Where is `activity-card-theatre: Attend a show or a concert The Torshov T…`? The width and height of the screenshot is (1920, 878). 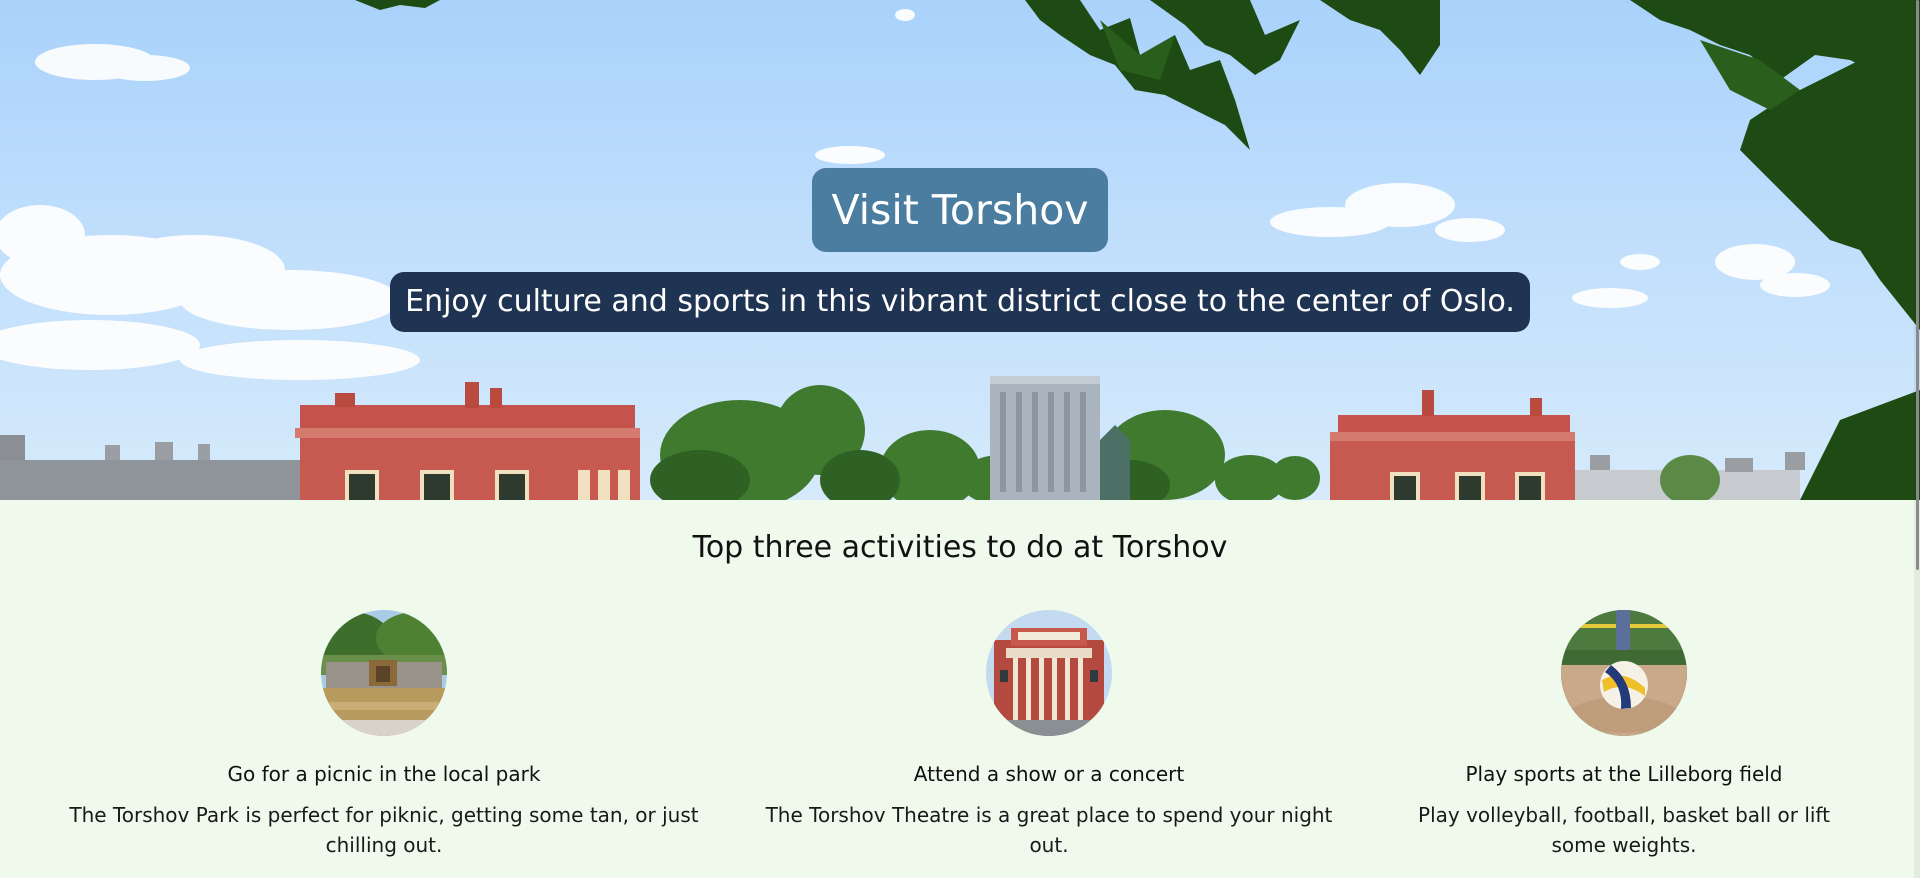 activity-card-theatre: Attend a show or a concert The Torshov T… is located at coordinates (1049, 735).